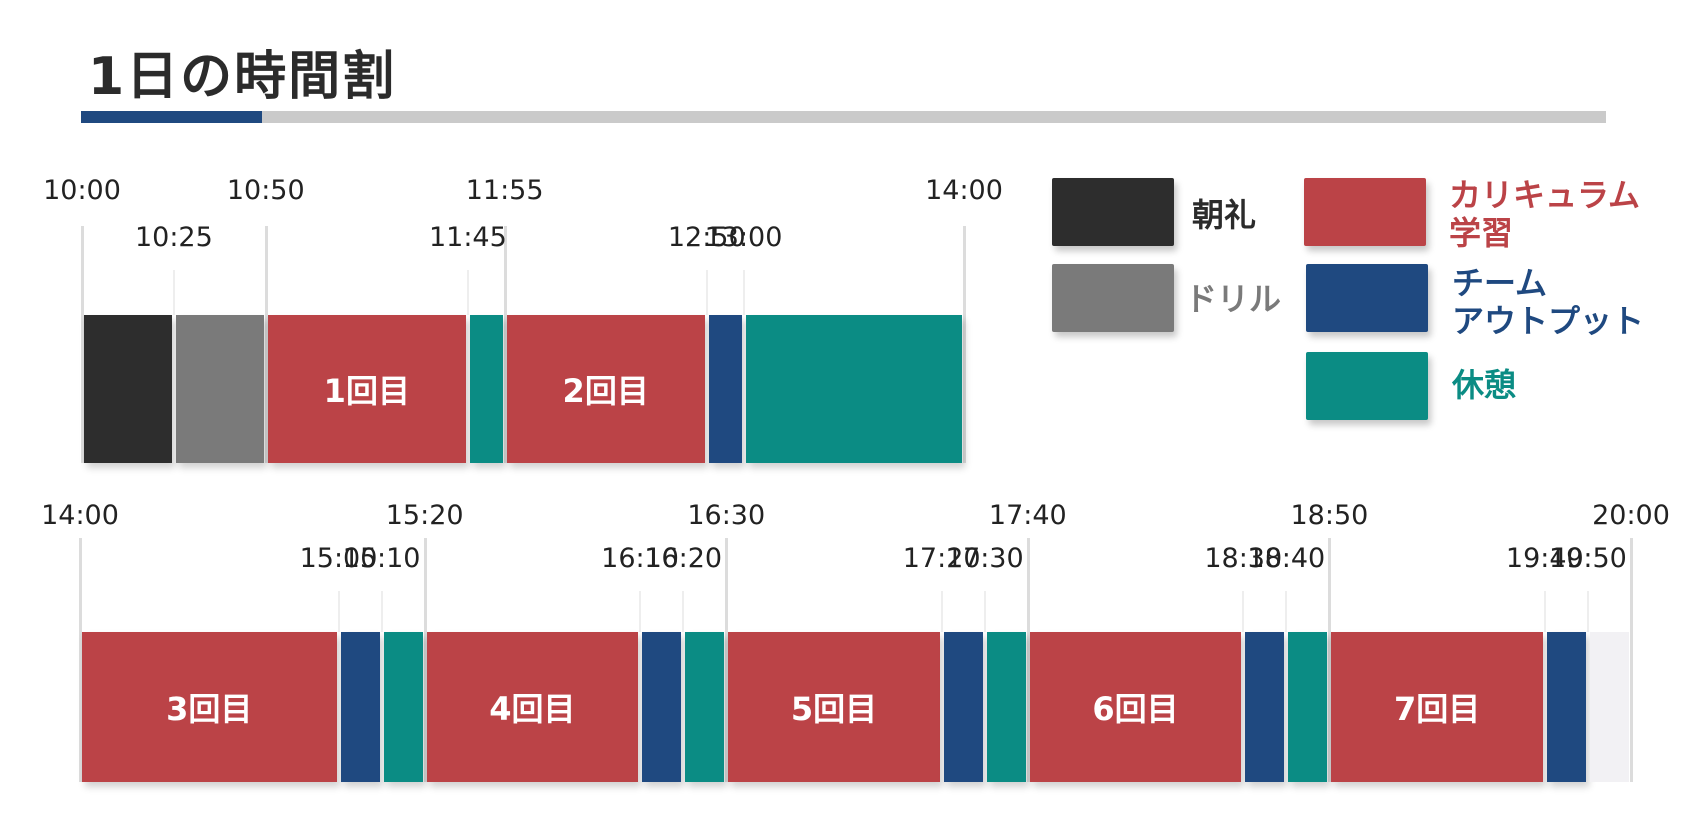  I want to click on schedule-block-choreii, so click(128, 389).